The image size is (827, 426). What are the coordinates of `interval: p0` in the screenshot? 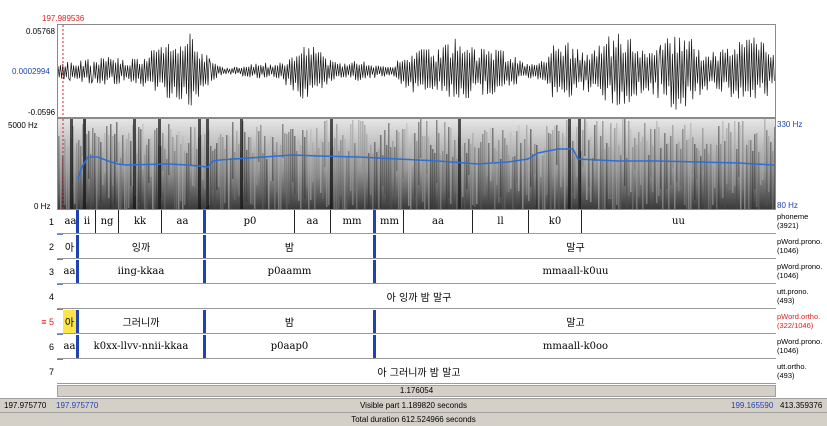 It's located at (250, 221).